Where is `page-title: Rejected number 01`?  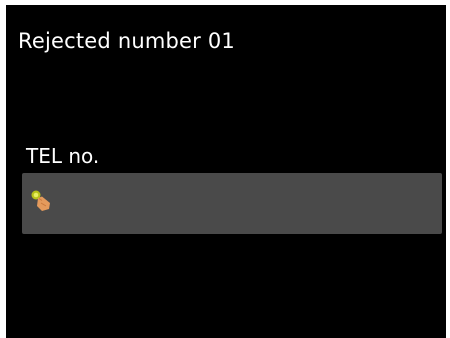 page-title: Rejected number 01 is located at coordinates (126, 41).